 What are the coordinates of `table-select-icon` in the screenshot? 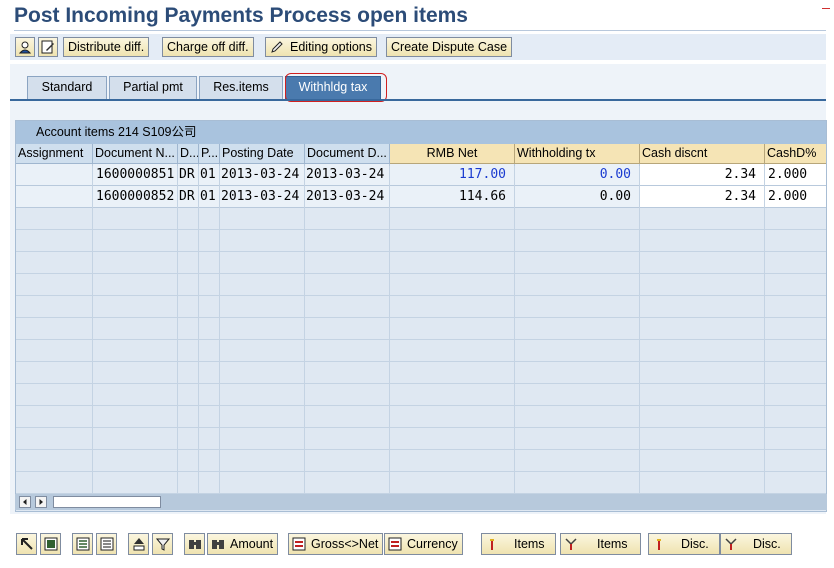 It's located at (51, 544).